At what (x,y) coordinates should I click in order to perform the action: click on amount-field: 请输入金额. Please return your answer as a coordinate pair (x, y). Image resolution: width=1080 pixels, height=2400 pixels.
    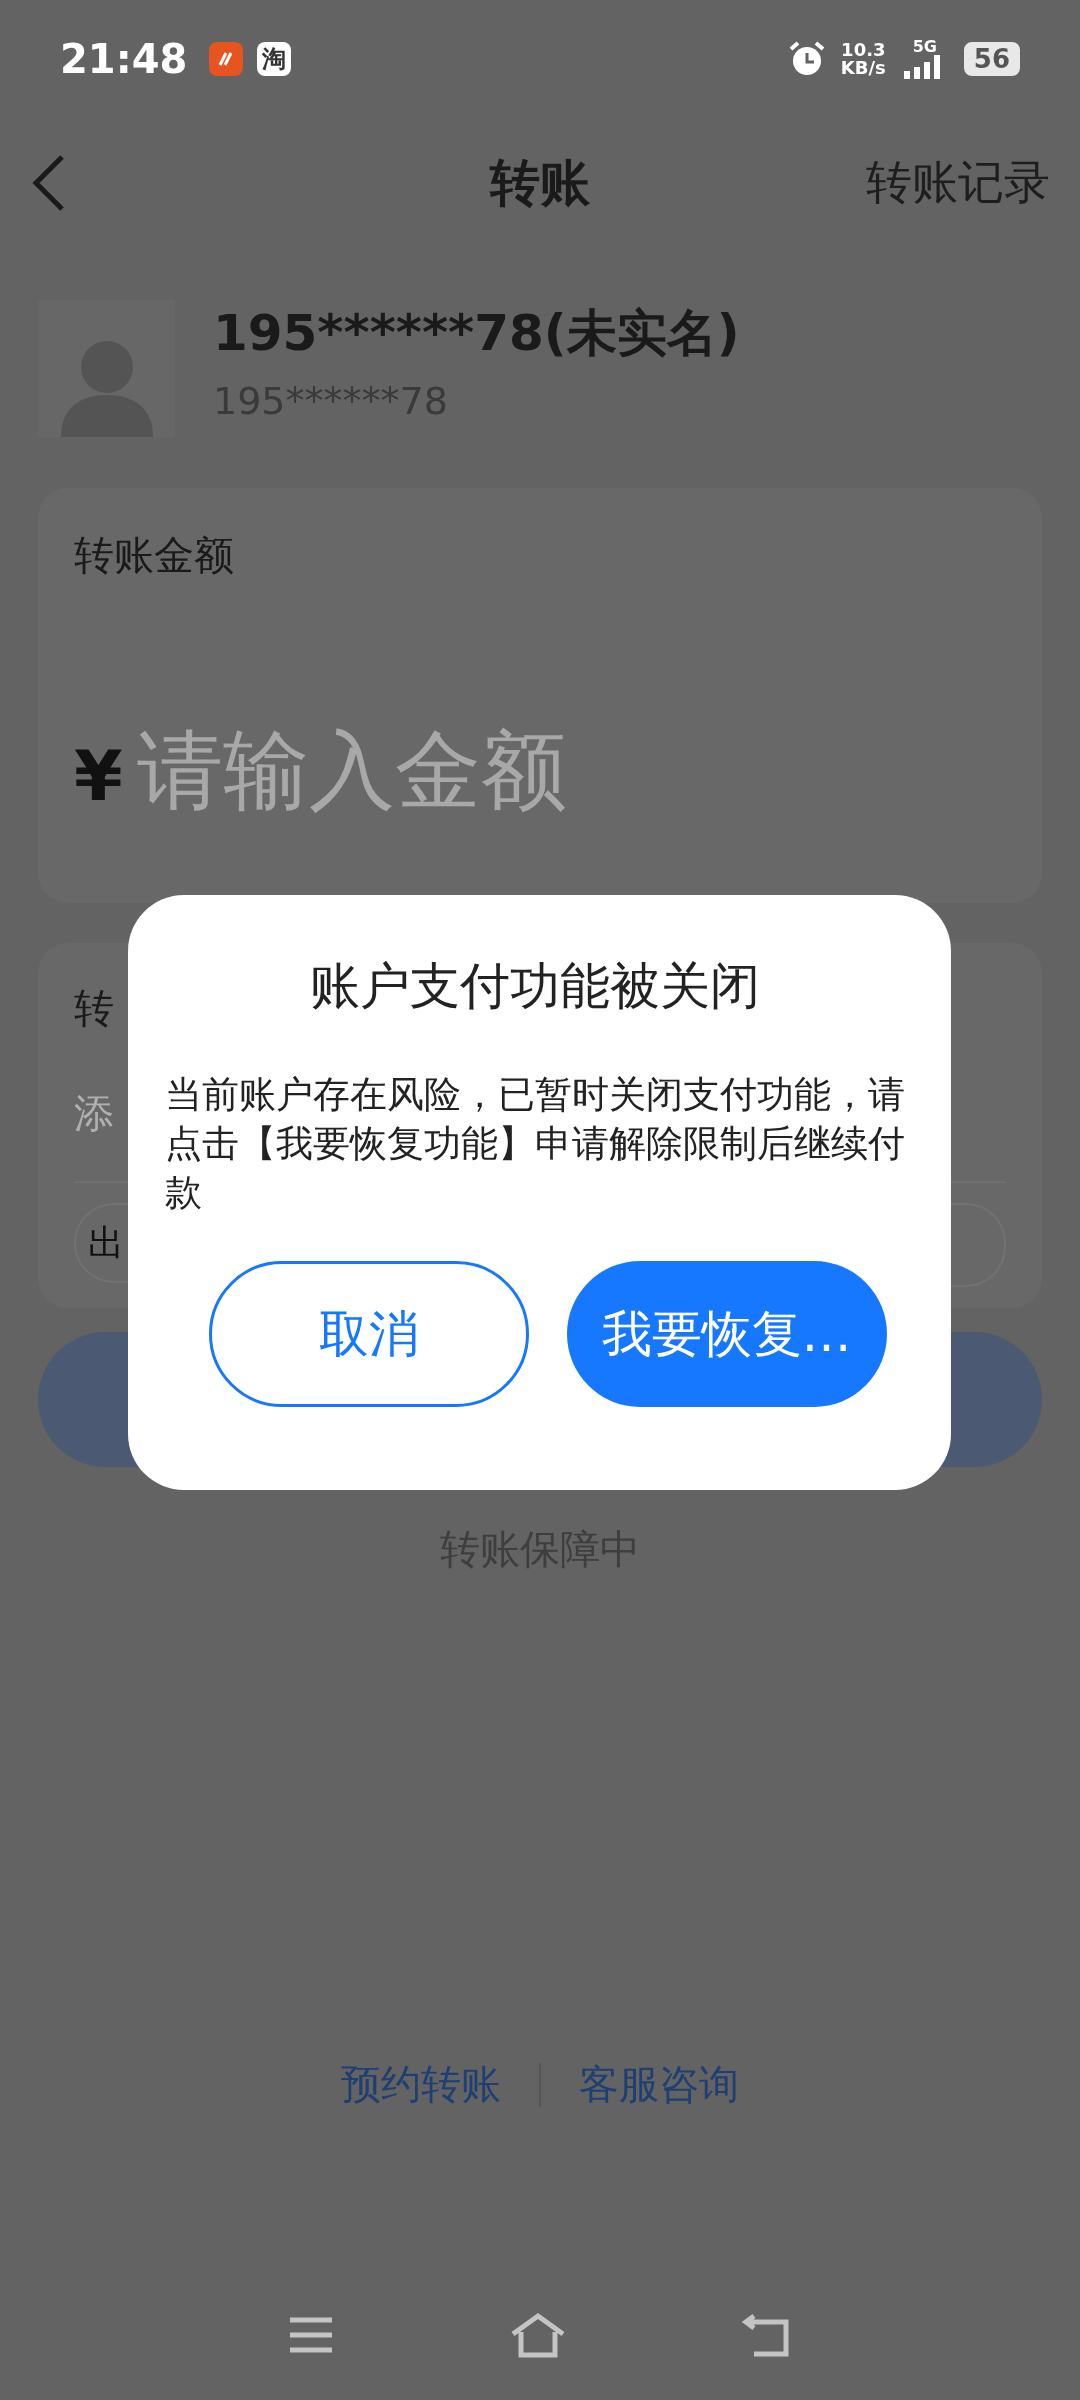
    Looking at the image, I should click on (351, 771).